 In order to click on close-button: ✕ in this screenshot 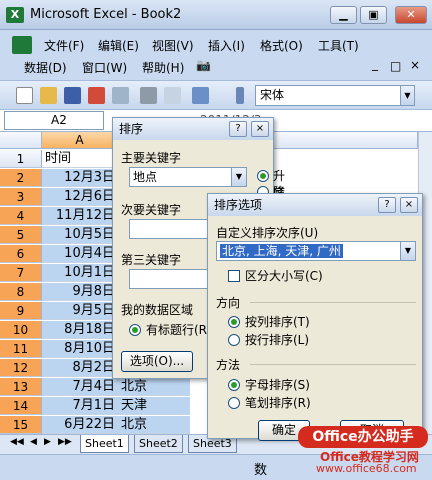, I will do `click(411, 15)`.